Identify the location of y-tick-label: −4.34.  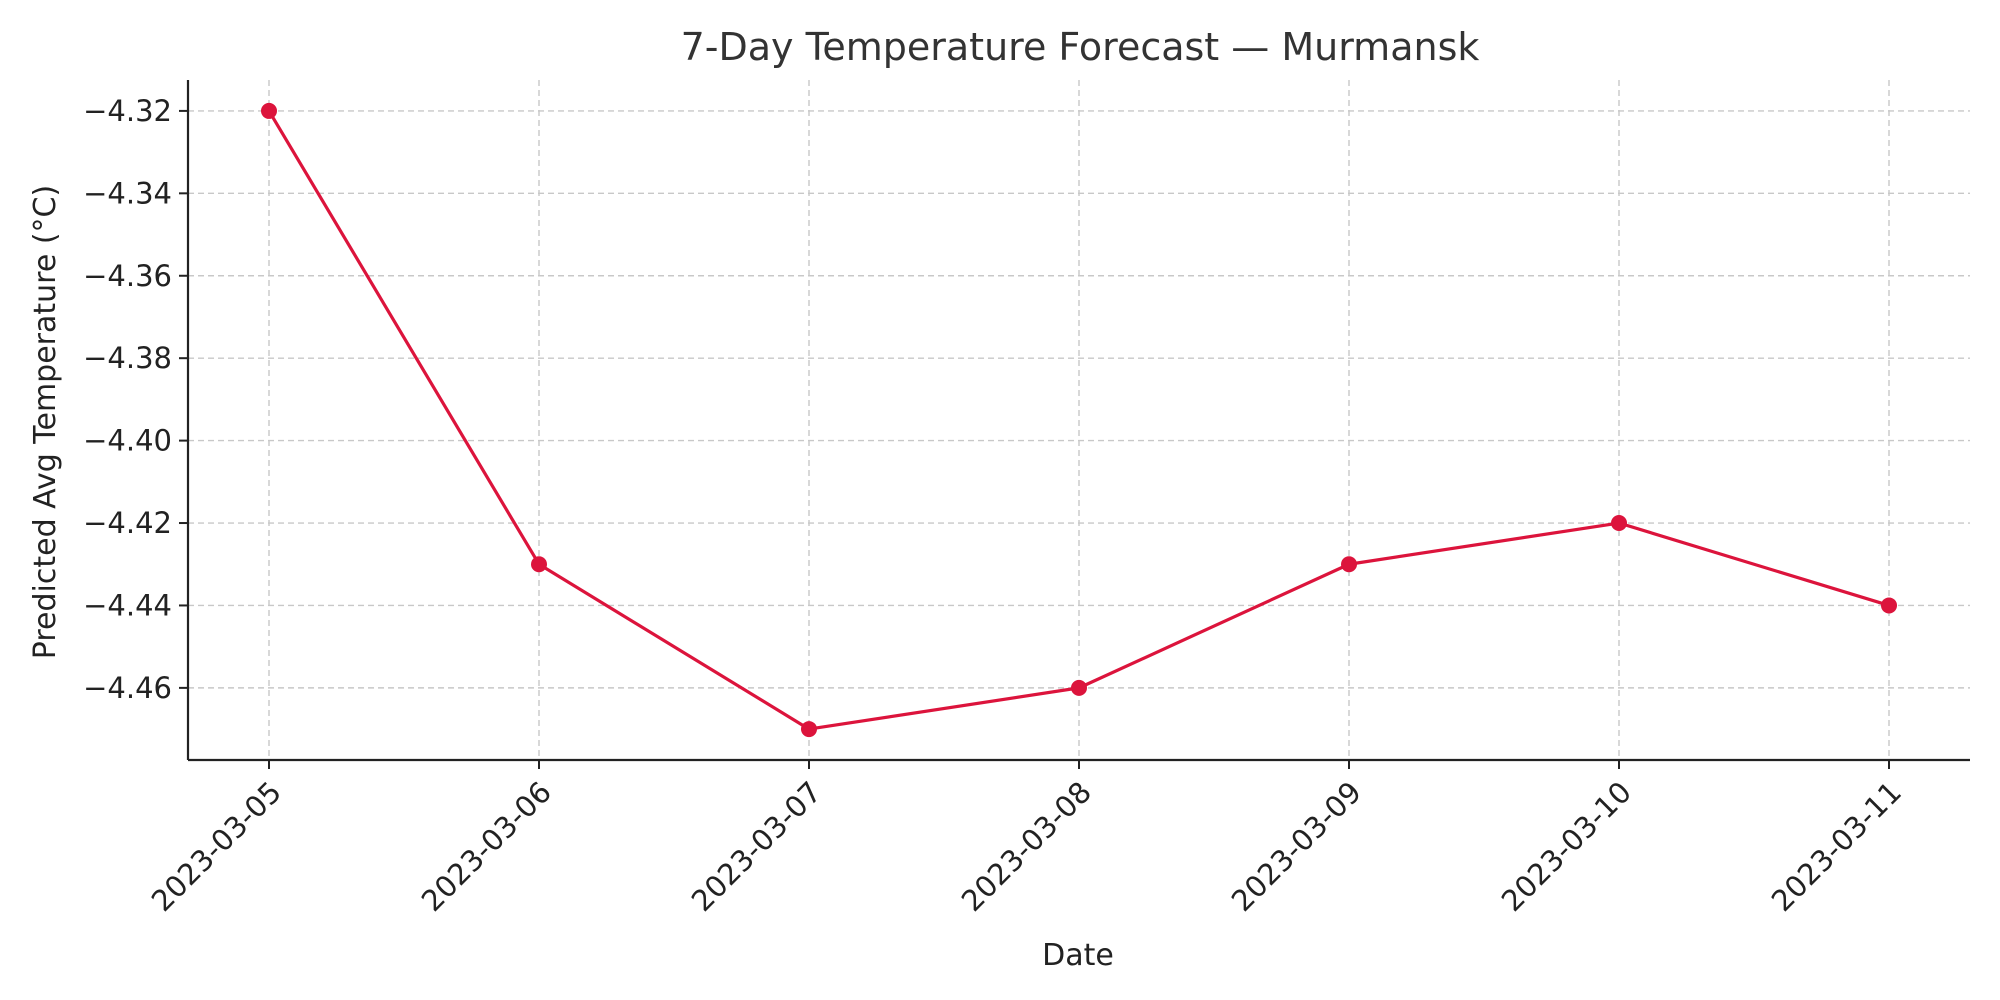
(127, 193).